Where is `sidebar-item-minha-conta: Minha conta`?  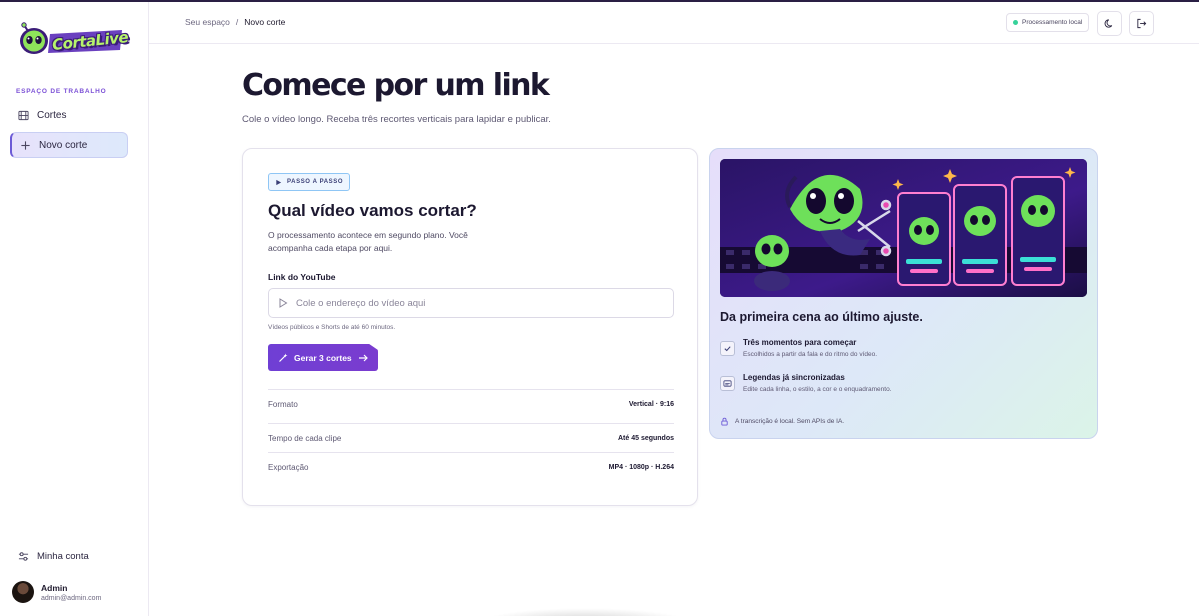
sidebar-item-minha-conta: Minha conta is located at coordinates (69, 556).